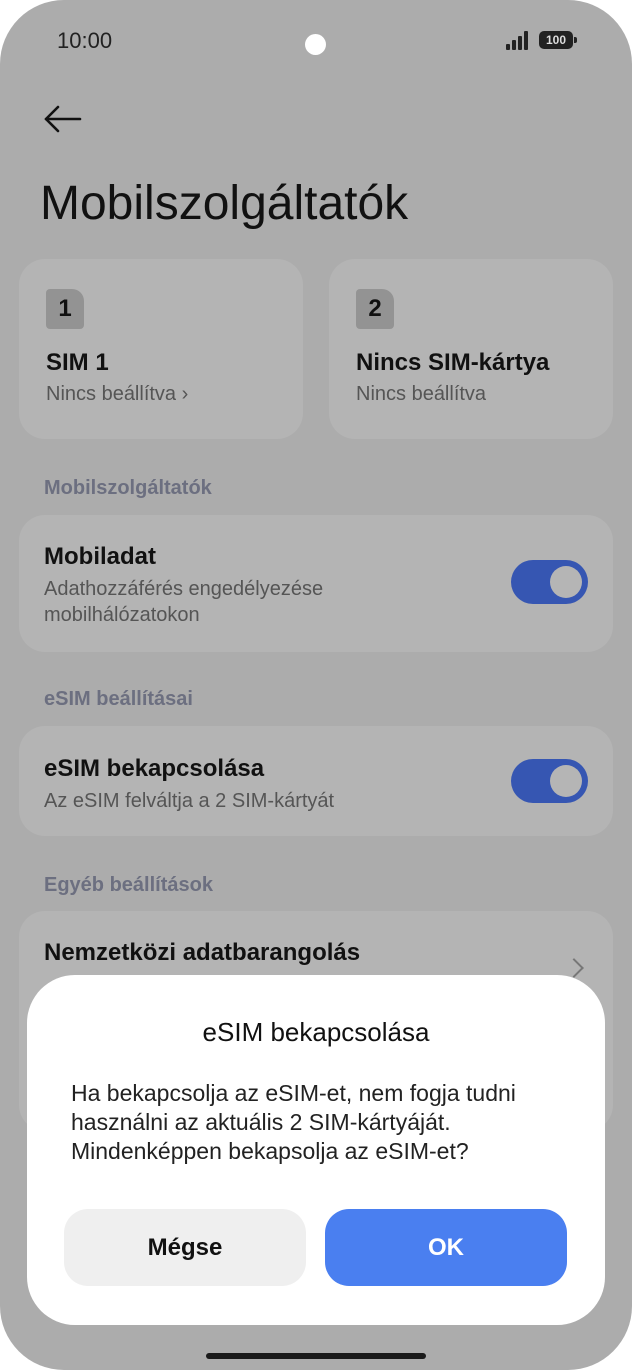 This screenshot has width=632, height=1370. What do you see at coordinates (202, 952) in the screenshot?
I see `roaming-title: Nemzetközi adatbarangolás` at bounding box center [202, 952].